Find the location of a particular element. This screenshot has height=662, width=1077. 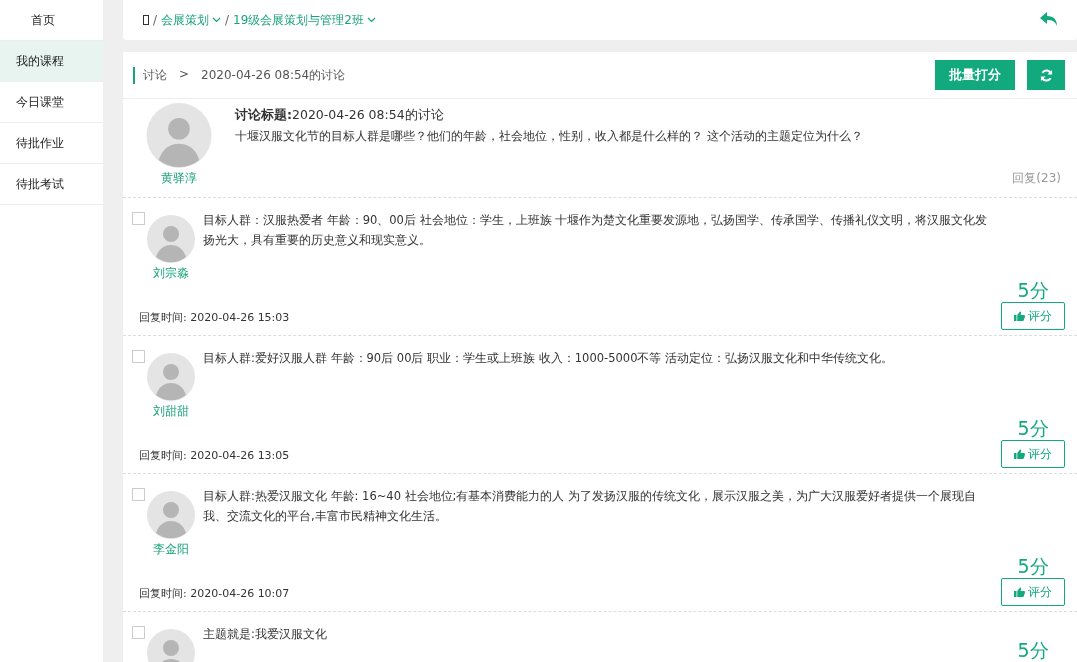

topic-question: 十堰汉服文化节的目标人群是哪些？他们的年龄，社会地位，性别，收入都是什么样的？ 这个活动的主题定位为什么？ is located at coordinates (549, 136).